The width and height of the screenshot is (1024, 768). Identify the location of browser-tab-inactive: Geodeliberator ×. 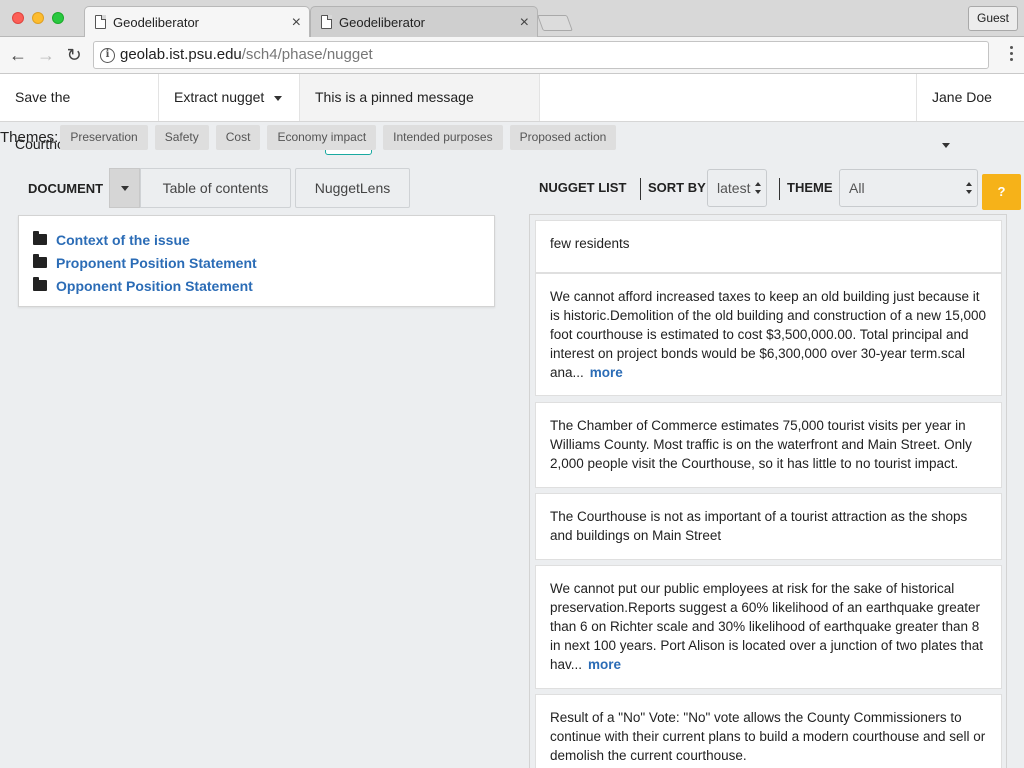
(424, 21).